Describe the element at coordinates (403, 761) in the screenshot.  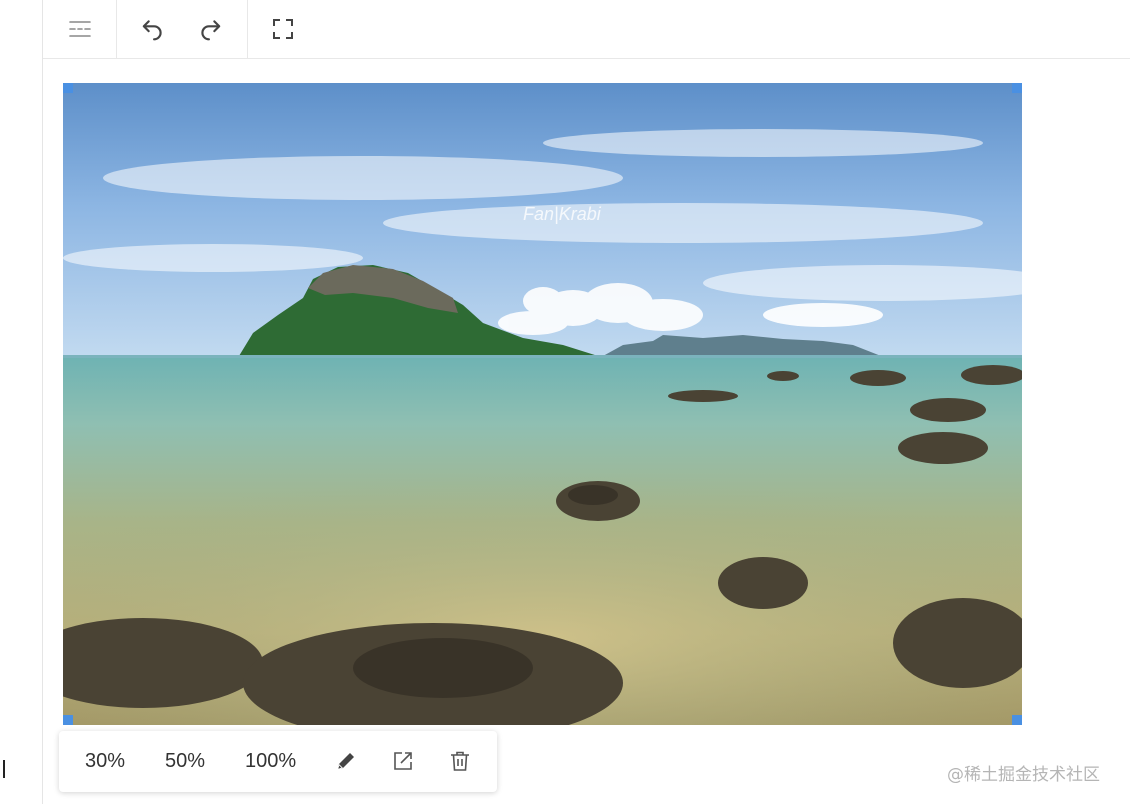
I see `open-external-icon` at that location.